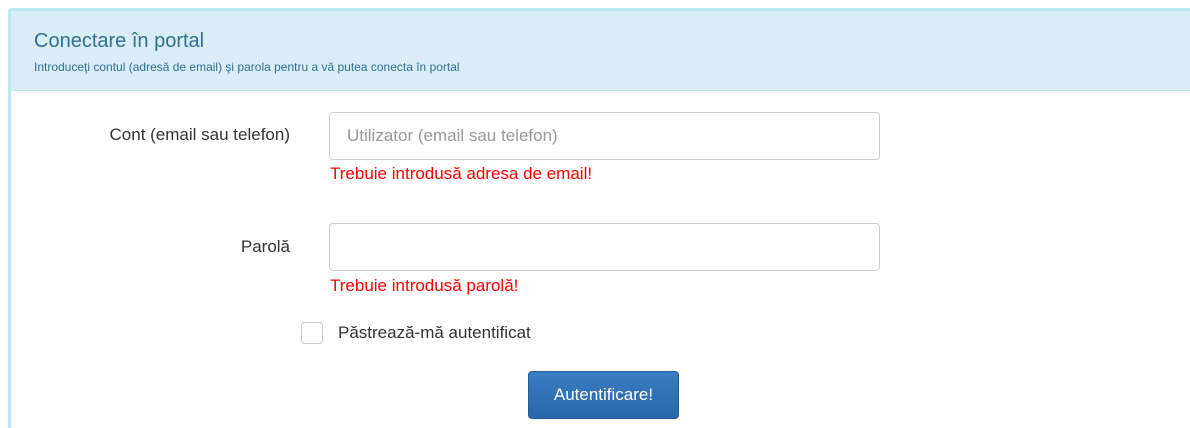  Describe the element at coordinates (312, 333) in the screenshot. I see `remember-me-checkbox` at that location.